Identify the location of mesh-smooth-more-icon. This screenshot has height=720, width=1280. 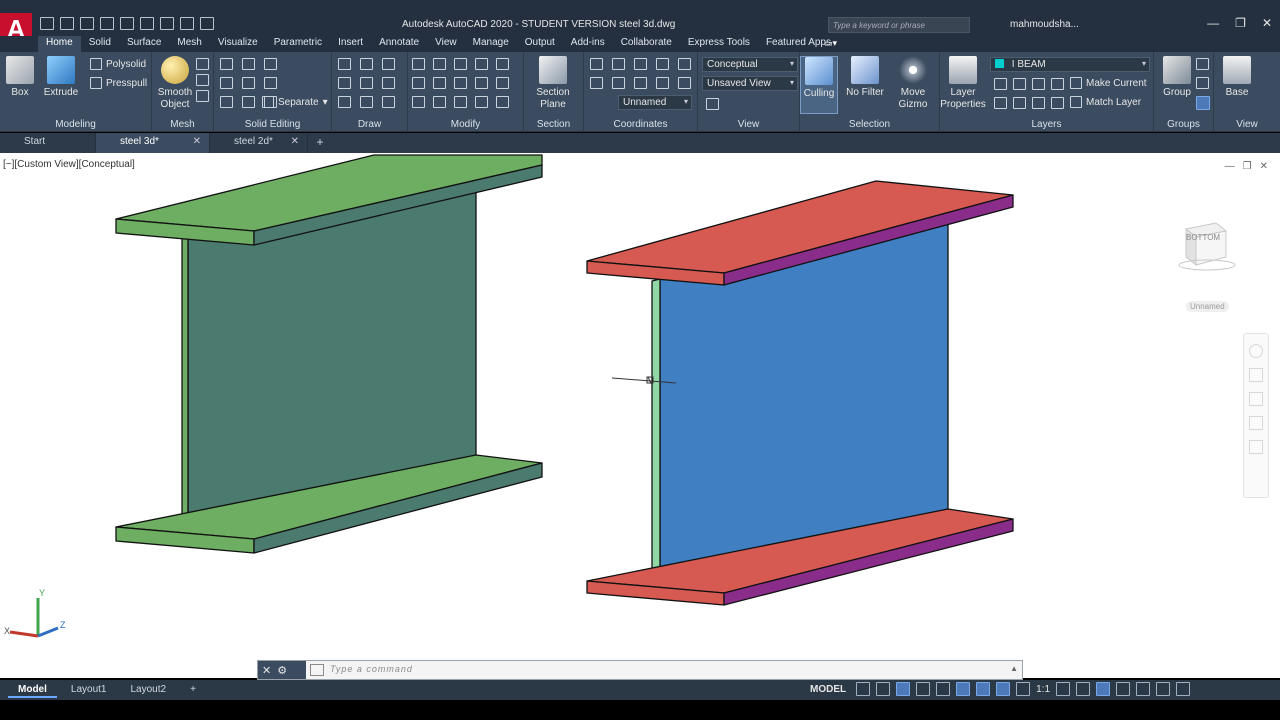
(202, 64).